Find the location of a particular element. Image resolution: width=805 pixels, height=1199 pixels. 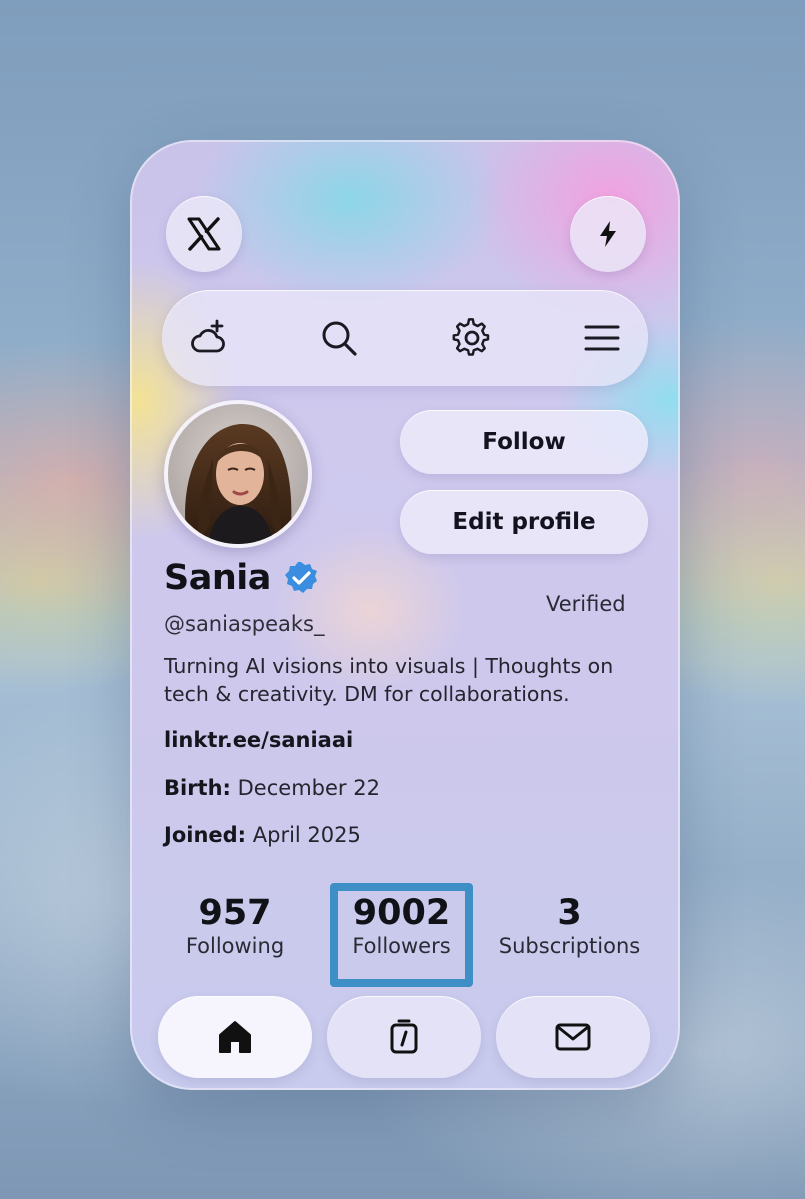

joined-value: April 2025 is located at coordinates (306, 835).